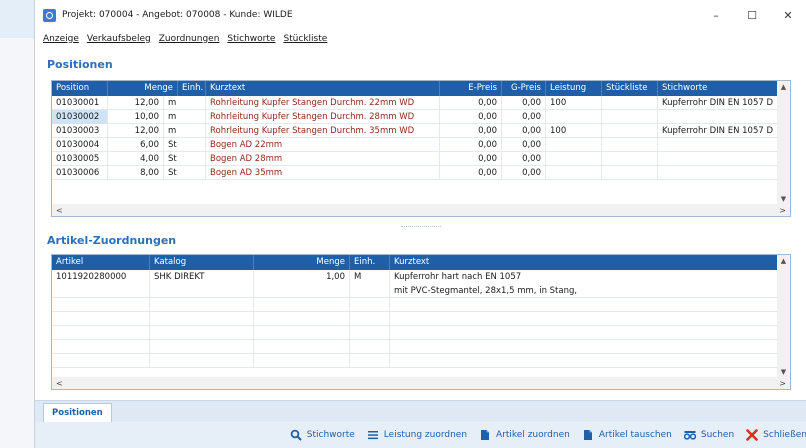 The height and width of the screenshot is (448, 806). What do you see at coordinates (80, 103) in the screenshot?
I see `cell-position: 01030001` at bounding box center [80, 103].